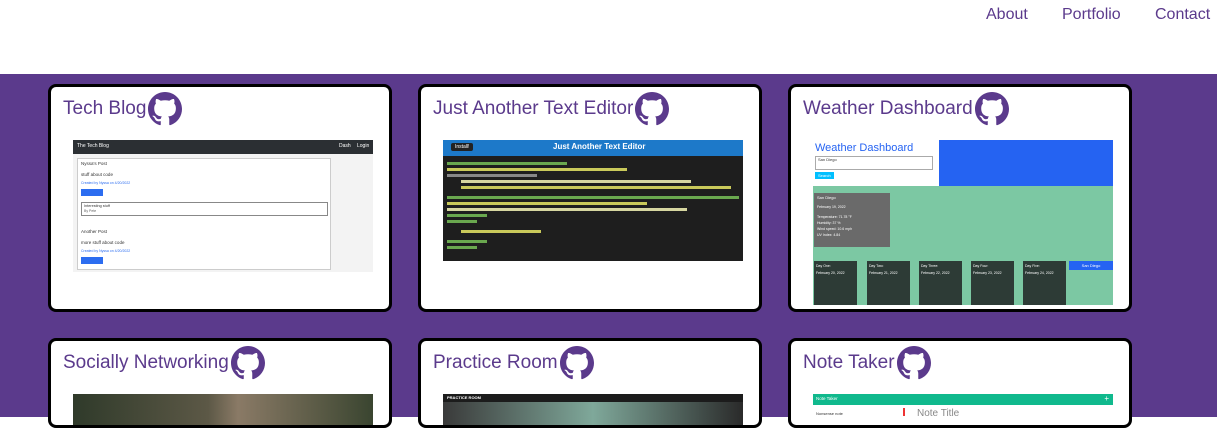 The width and height of the screenshot is (1217, 428). Describe the element at coordinates (204, 209) in the screenshot. I see `comment-box: Interesting stuff By Pete` at that location.